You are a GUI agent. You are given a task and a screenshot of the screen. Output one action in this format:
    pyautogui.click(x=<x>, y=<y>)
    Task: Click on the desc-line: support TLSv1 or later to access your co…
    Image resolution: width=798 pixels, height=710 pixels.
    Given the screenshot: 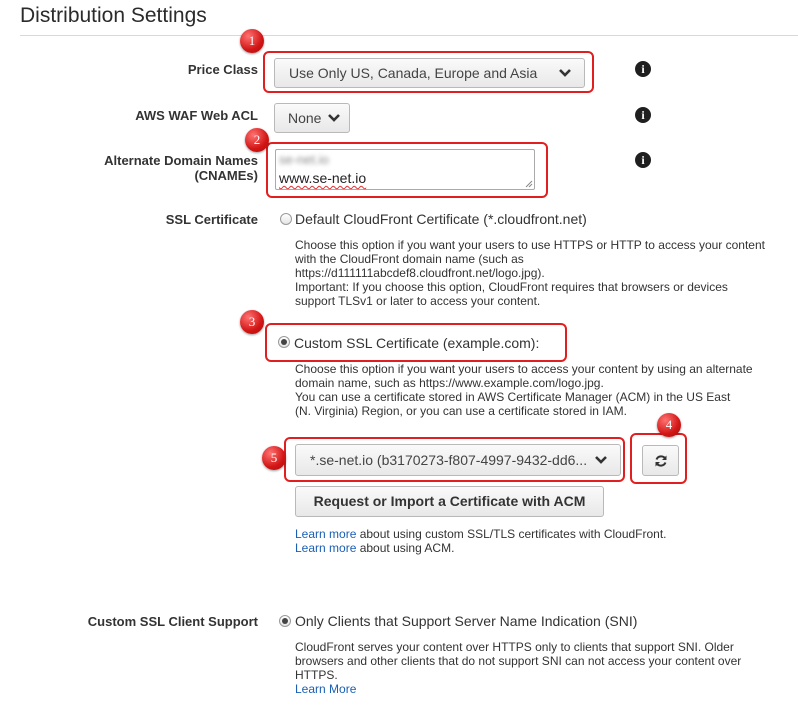 What is the action you would take?
    pyautogui.click(x=418, y=301)
    